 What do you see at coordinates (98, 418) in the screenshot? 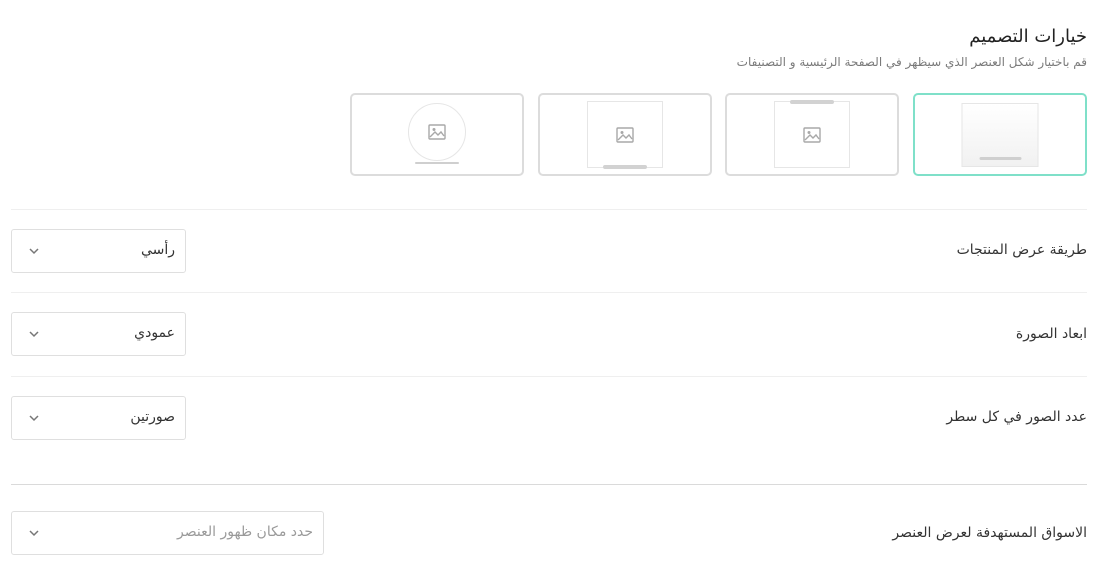
I see `images-per-row-select: صورتين` at bounding box center [98, 418].